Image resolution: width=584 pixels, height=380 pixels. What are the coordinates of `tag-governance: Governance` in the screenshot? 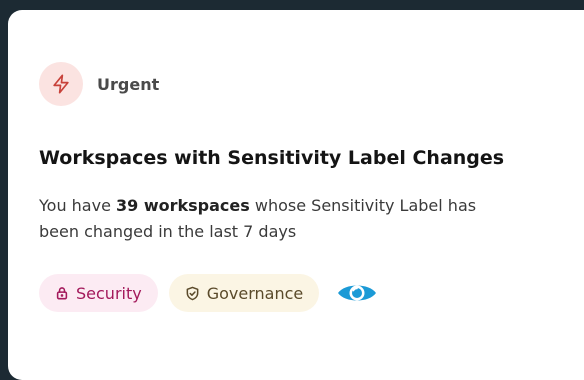 It's located at (244, 293).